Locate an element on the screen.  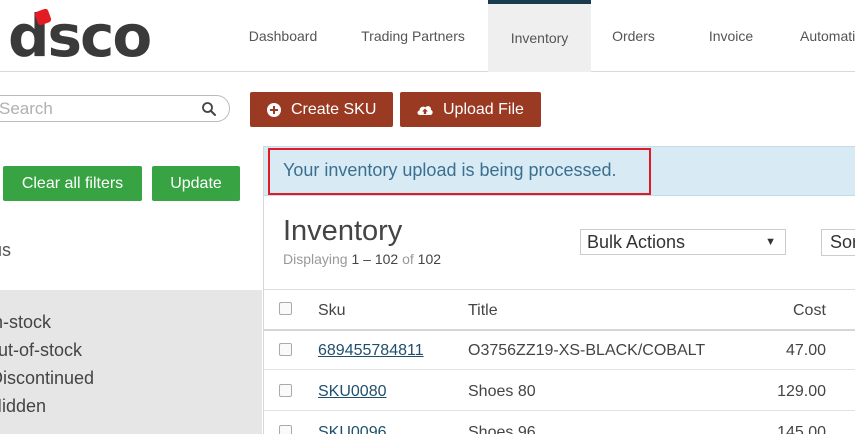
column-header-cost: Cost is located at coordinates (809, 311).